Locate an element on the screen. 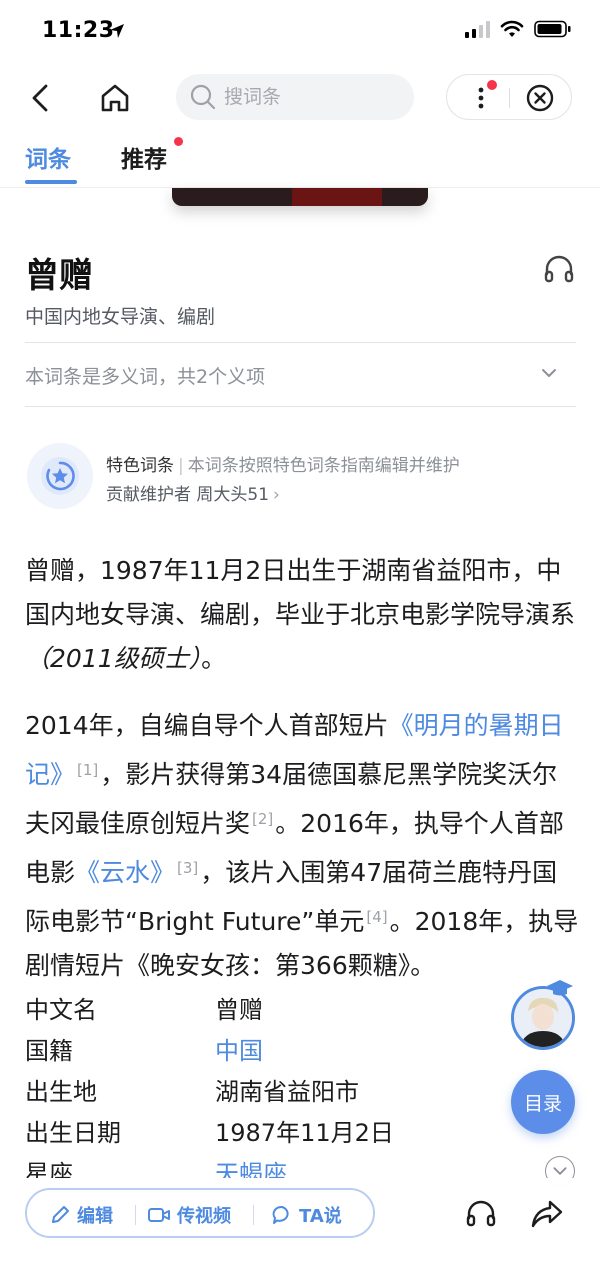 The height and width of the screenshot is (1268, 600). status-icons is located at coordinates (518, 29).